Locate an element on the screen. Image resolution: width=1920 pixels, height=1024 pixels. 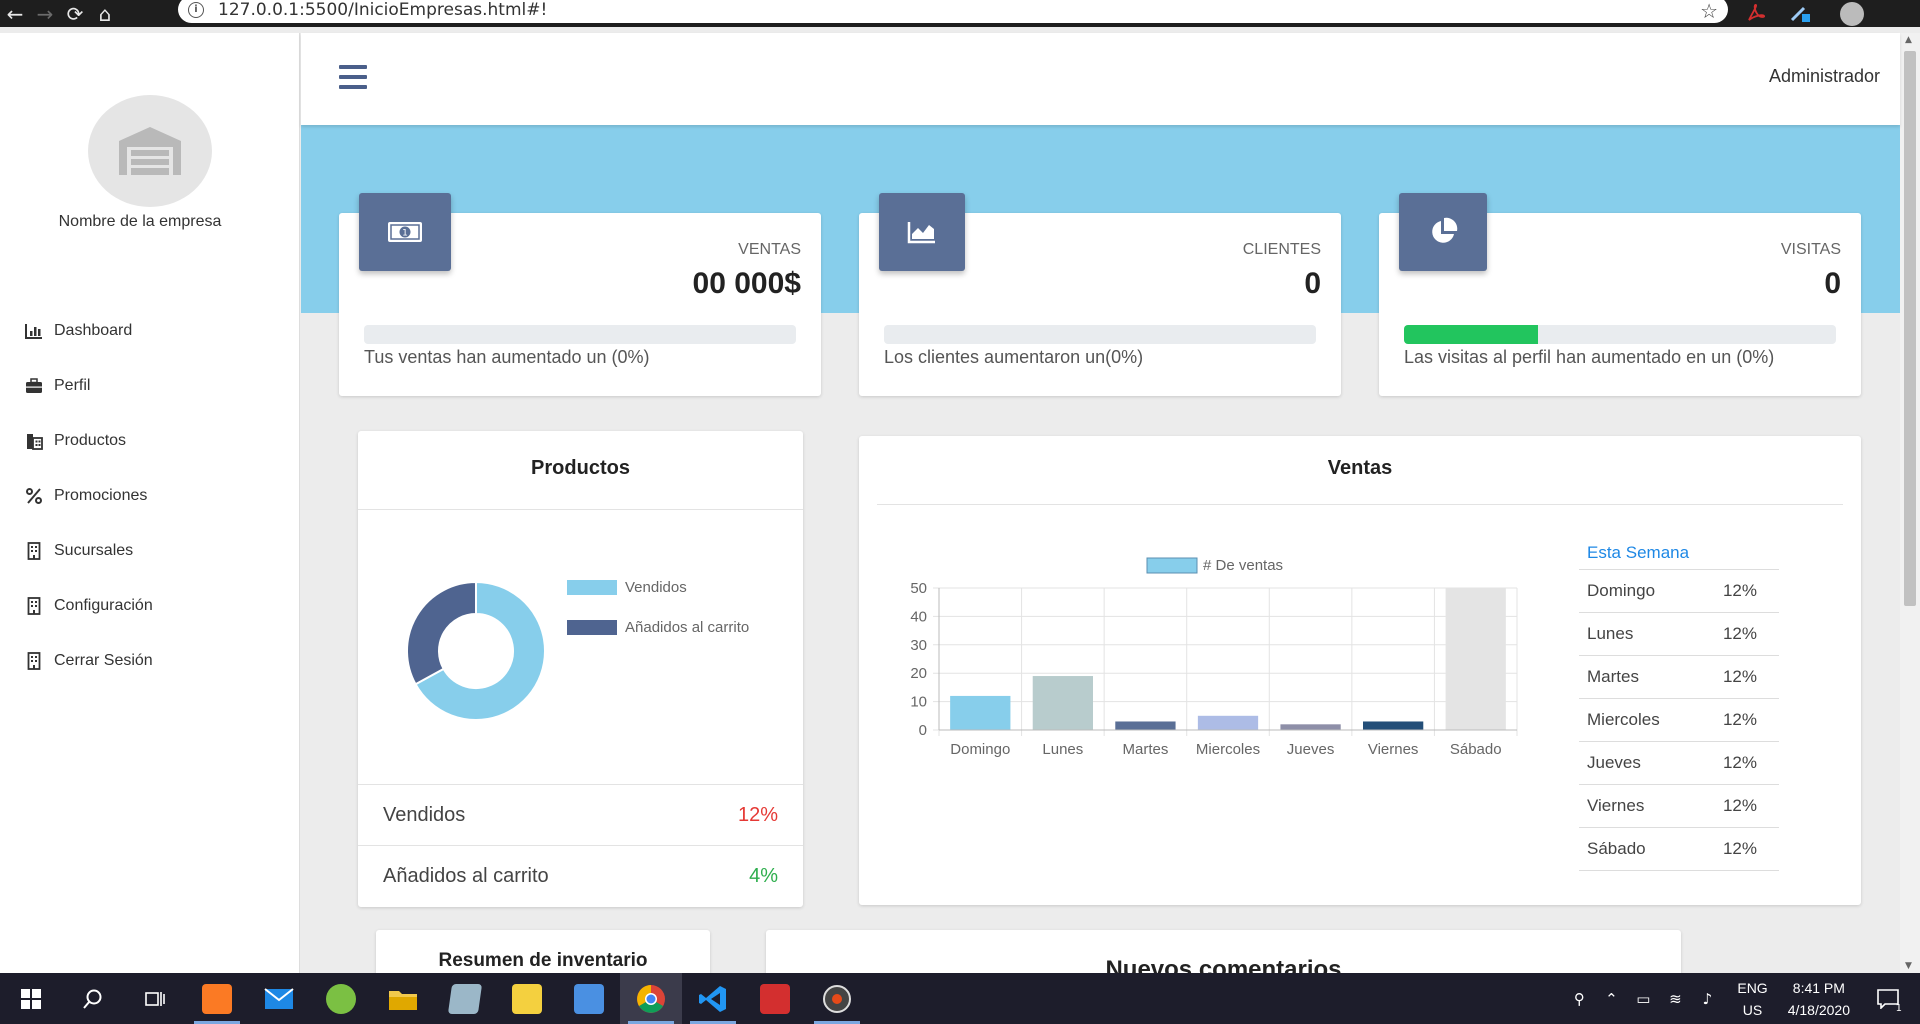
file-explorer-icon is located at coordinates (403, 998).